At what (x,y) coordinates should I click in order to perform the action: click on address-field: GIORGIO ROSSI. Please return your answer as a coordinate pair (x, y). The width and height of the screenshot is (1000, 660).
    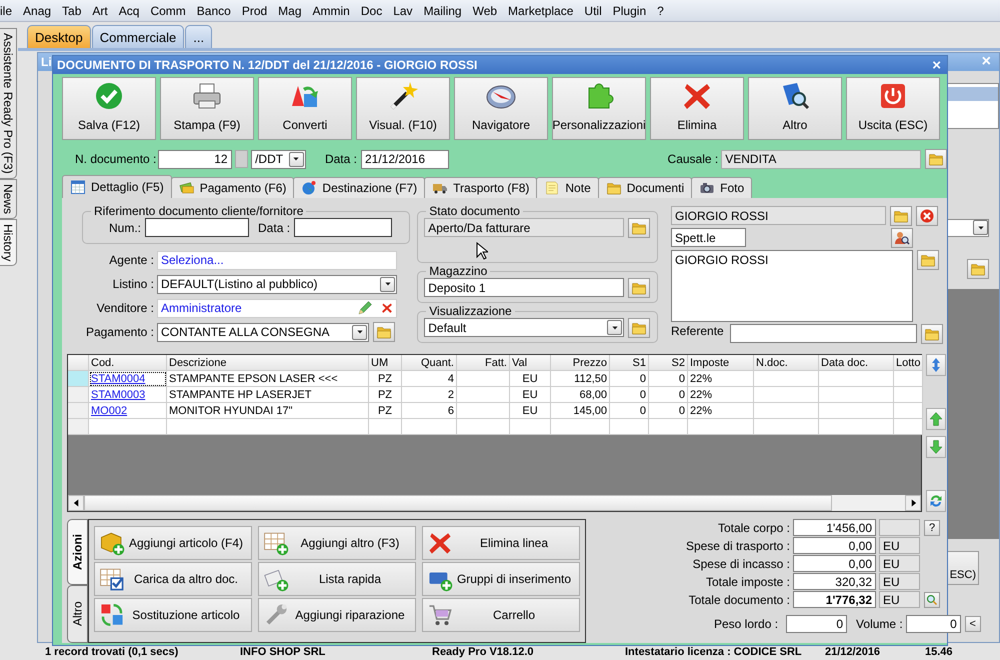
    Looking at the image, I should click on (792, 286).